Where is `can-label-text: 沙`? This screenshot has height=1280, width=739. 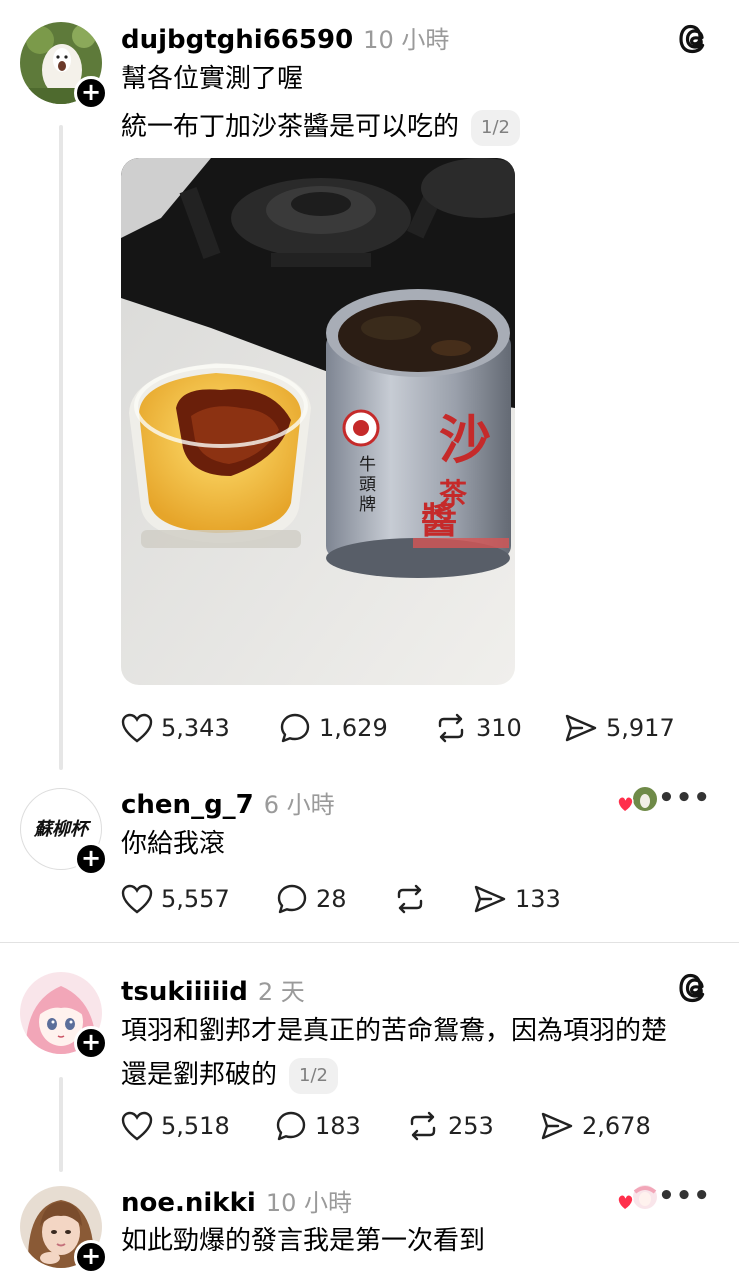 can-label-text: 沙 is located at coordinates (465, 440).